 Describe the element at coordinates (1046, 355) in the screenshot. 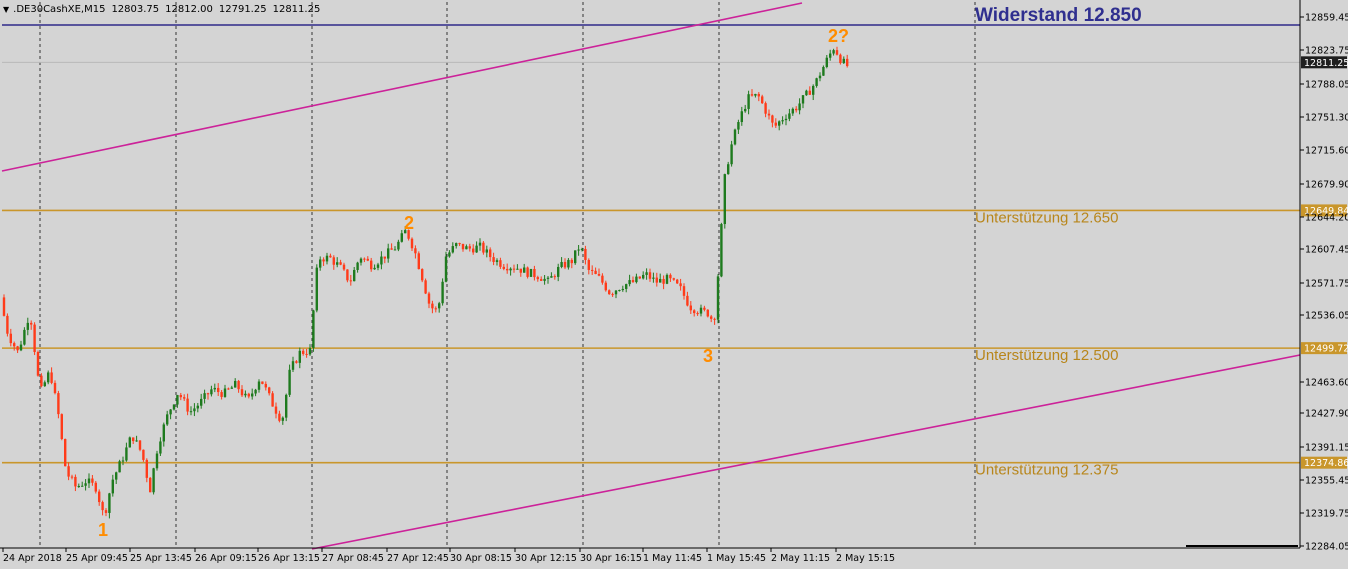

I see `support-label-2: Unterstützung 12.500` at that location.